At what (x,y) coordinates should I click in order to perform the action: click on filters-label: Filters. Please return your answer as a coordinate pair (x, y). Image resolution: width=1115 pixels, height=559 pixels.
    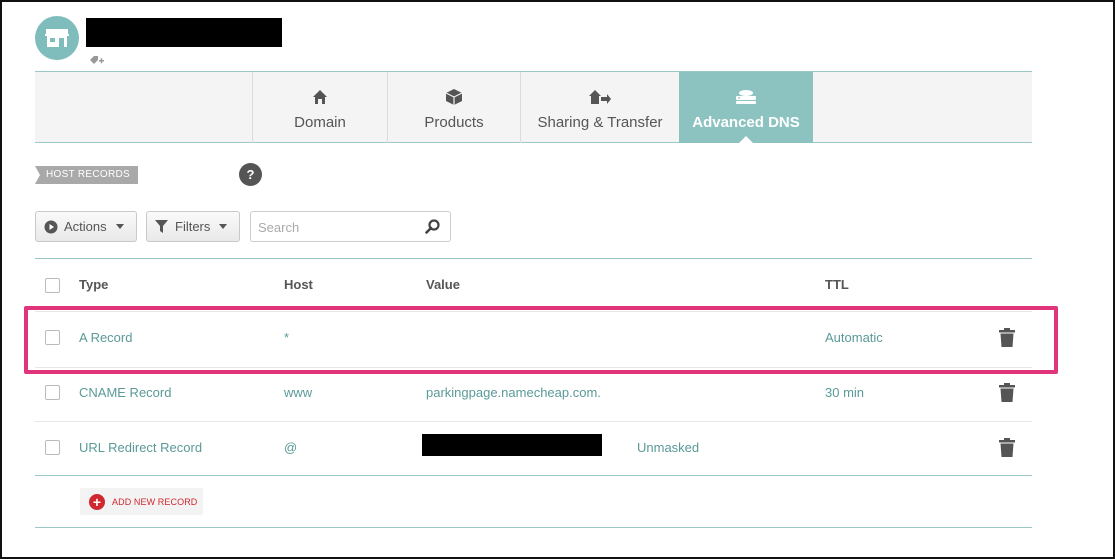
    Looking at the image, I should click on (193, 226).